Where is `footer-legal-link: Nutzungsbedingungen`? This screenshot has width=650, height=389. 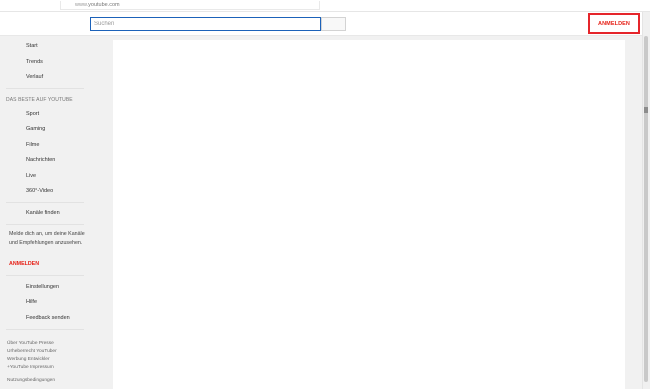
footer-legal-link: Nutzungsbedingungen is located at coordinates (47, 381).